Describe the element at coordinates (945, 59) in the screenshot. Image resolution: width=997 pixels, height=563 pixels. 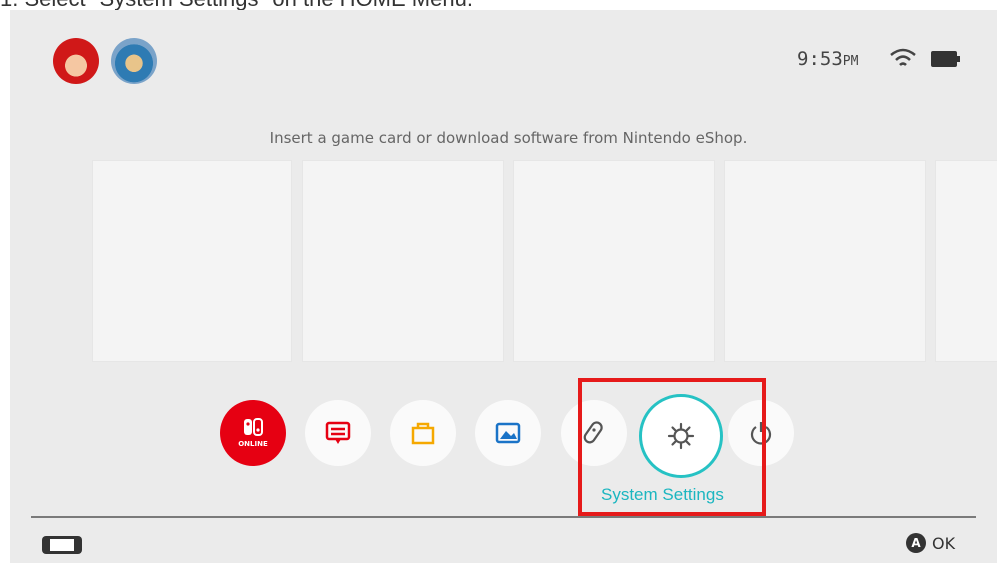
I see `battery-icon` at that location.